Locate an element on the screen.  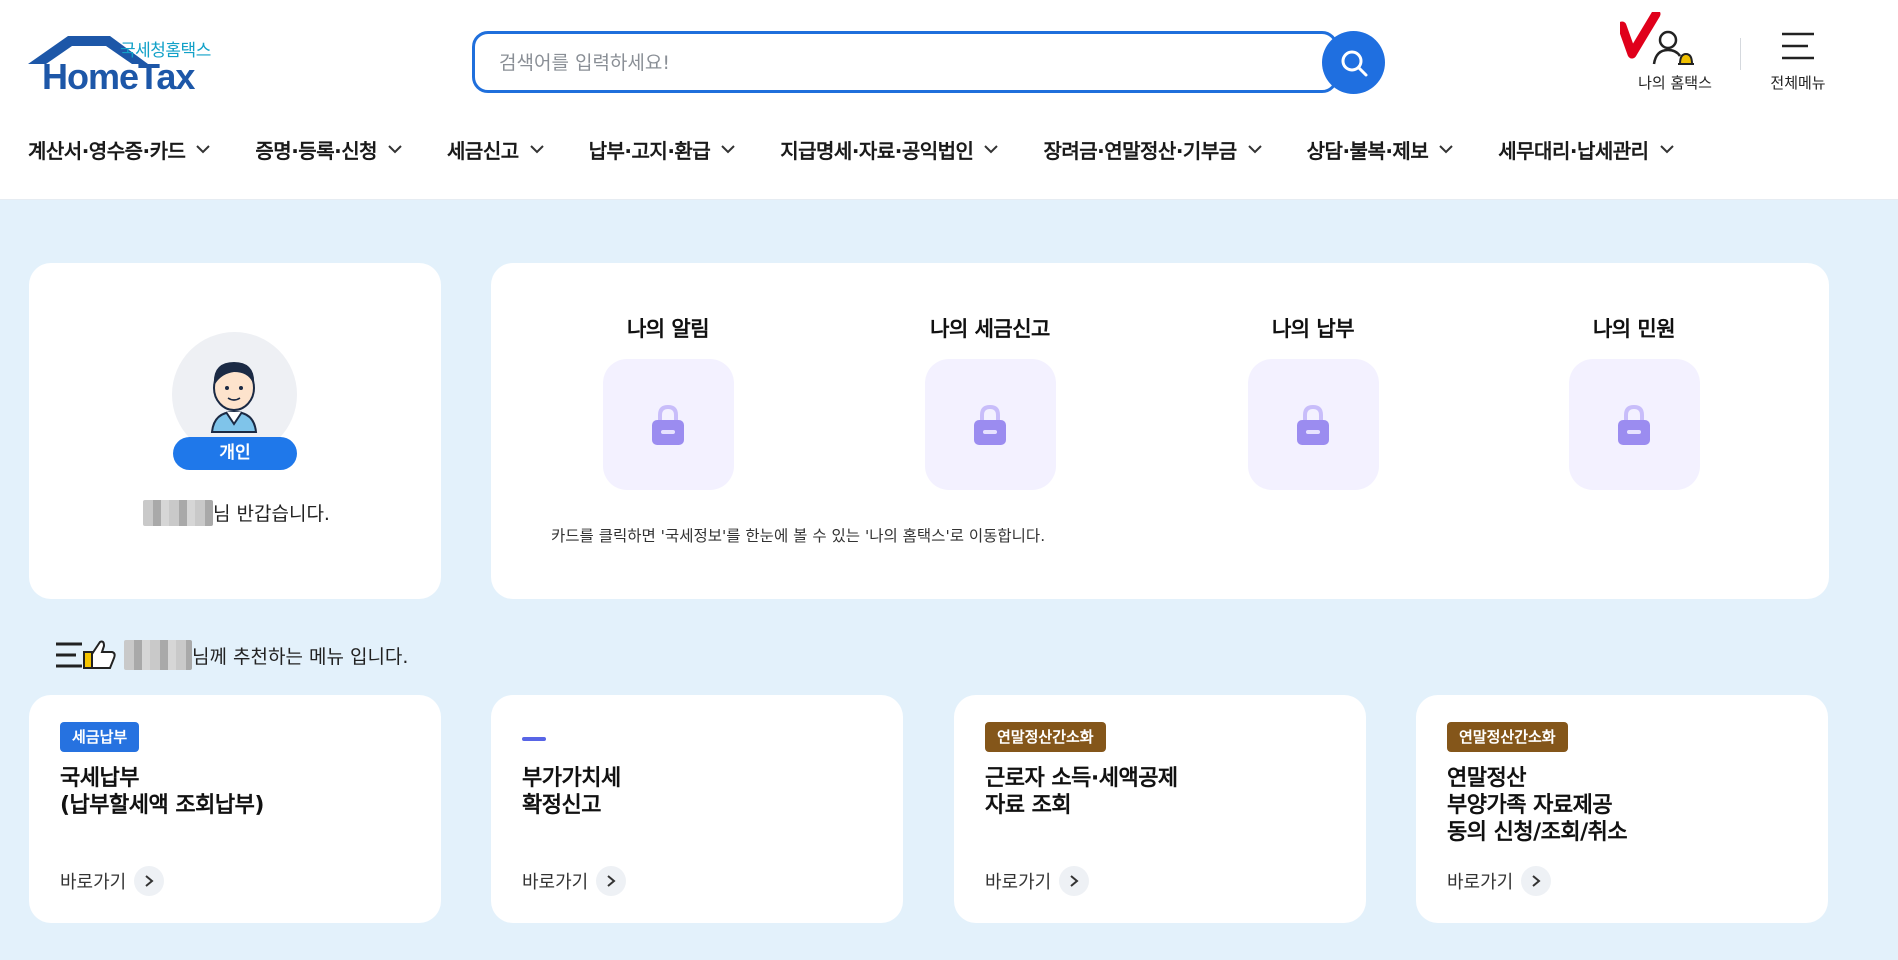
user-bell-icon is located at coordinates (1655, 37).